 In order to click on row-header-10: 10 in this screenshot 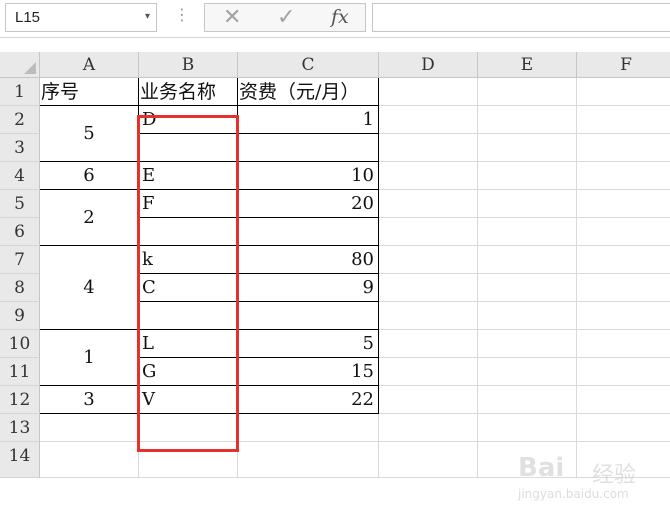, I will do `click(20, 344)`.